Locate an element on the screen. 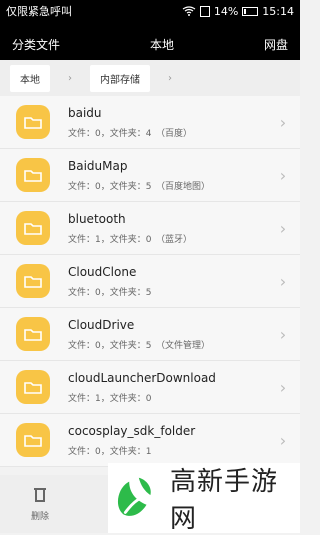 The width and height of the screenshot is (320, 535). file-name: cocosplay_sdk_folder is located at coordinates (132, 430).